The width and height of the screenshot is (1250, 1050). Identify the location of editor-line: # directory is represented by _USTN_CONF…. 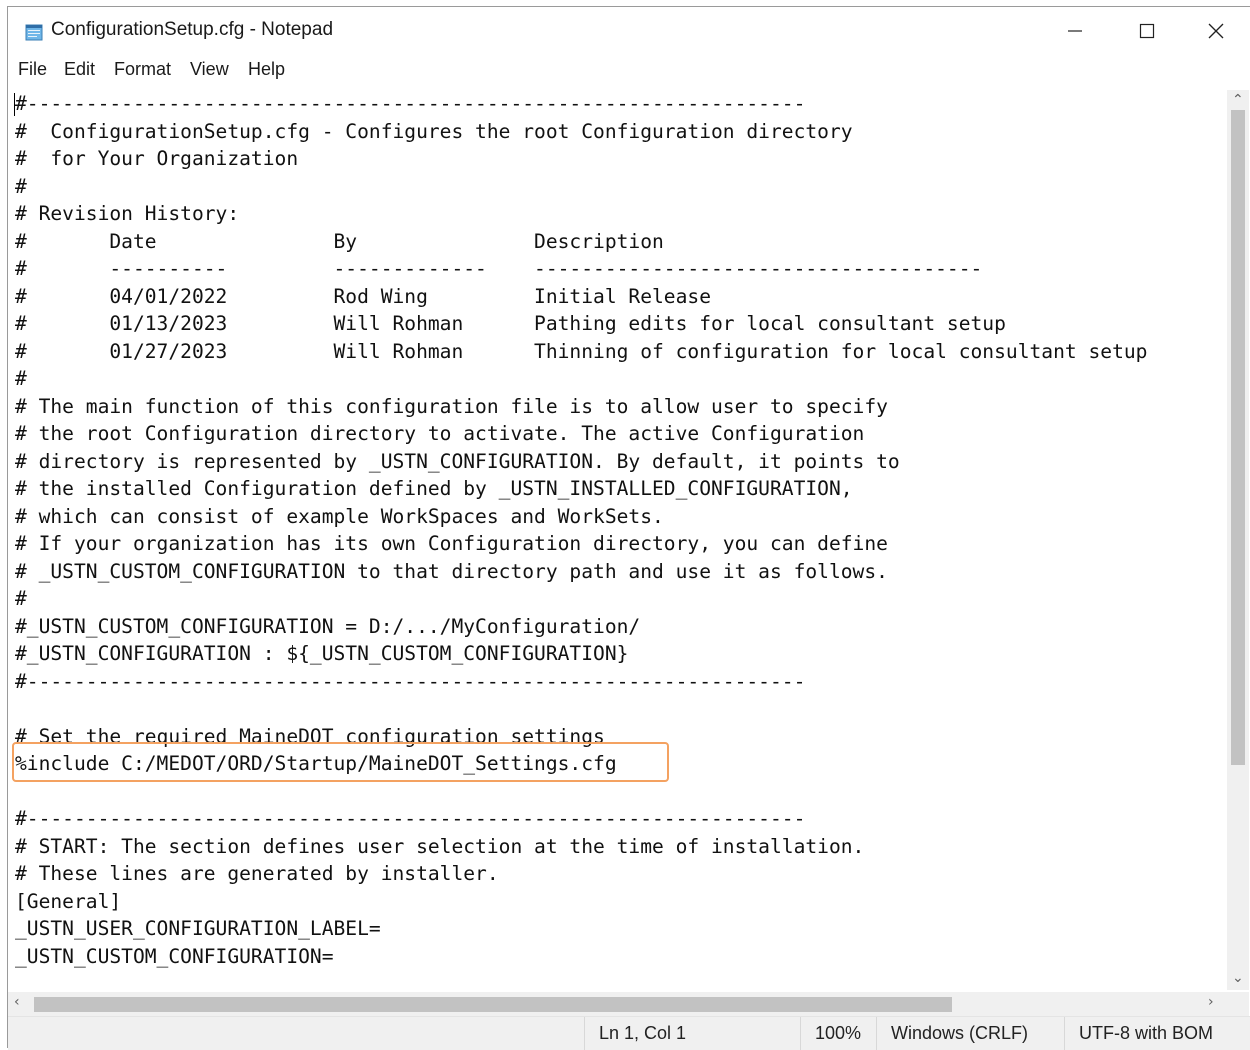
(457, 461).